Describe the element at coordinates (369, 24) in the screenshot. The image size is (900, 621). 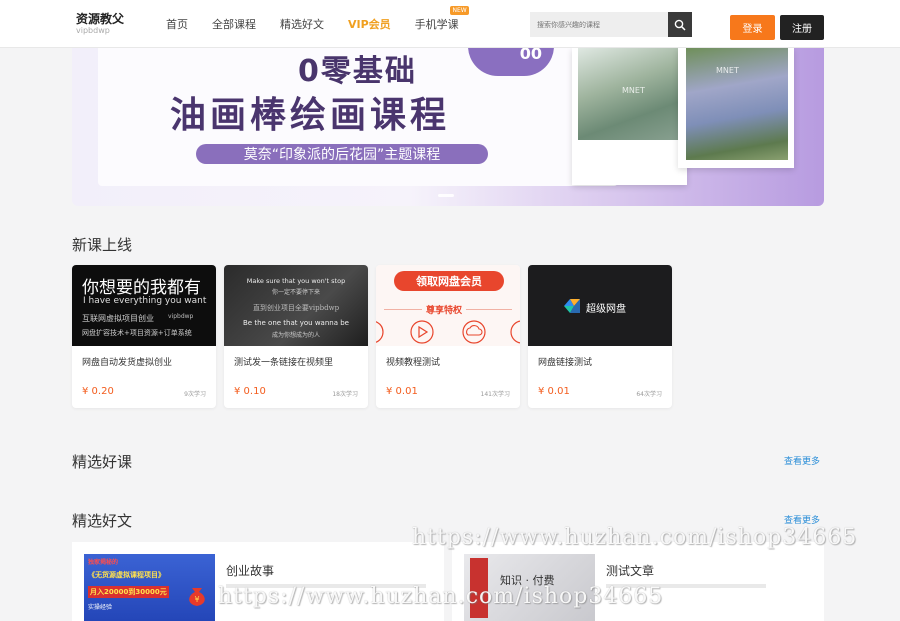
I see `nav-item-vip: VIP会员` at that location.